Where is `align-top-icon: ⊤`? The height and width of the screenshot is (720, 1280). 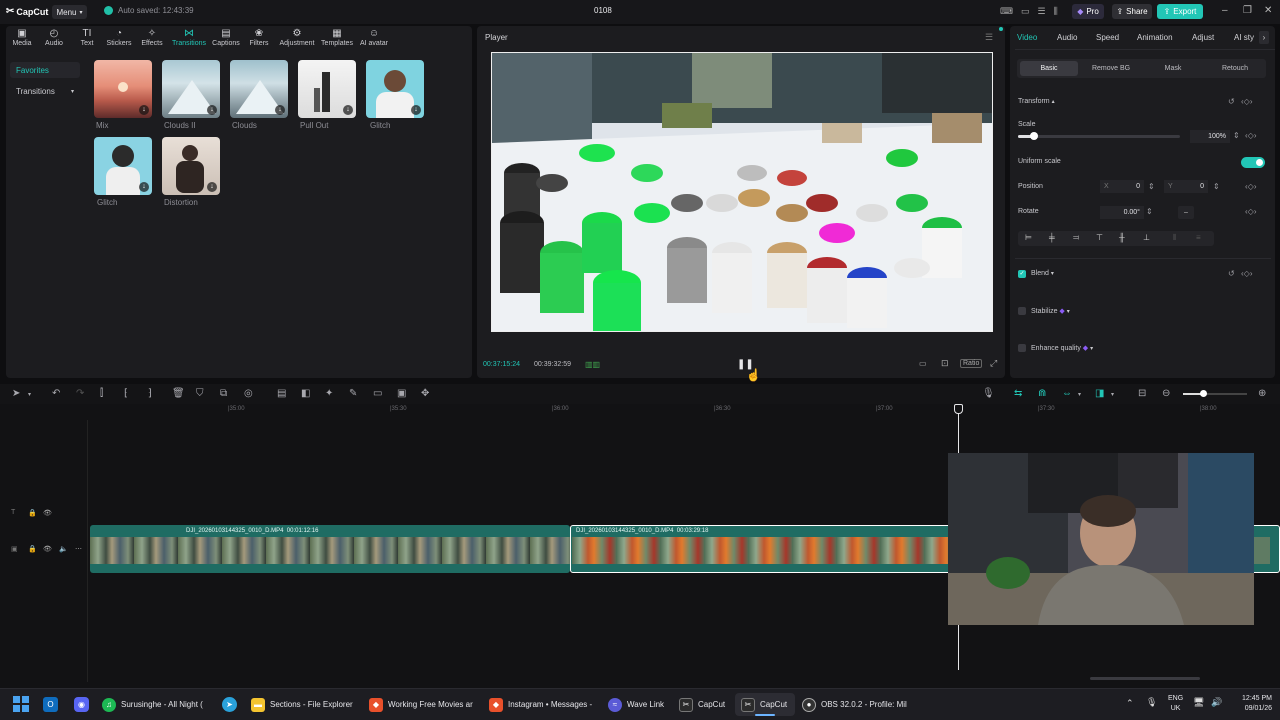
align-top-icon: ⊤ is located at coordinates (1099, 237).